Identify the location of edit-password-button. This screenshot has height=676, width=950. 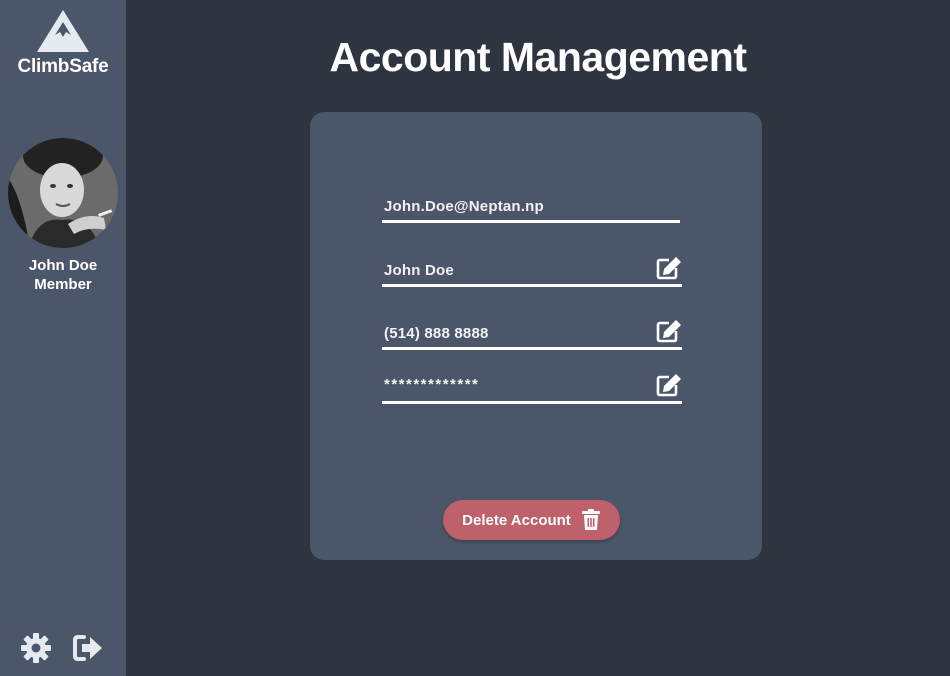
(669, 385).